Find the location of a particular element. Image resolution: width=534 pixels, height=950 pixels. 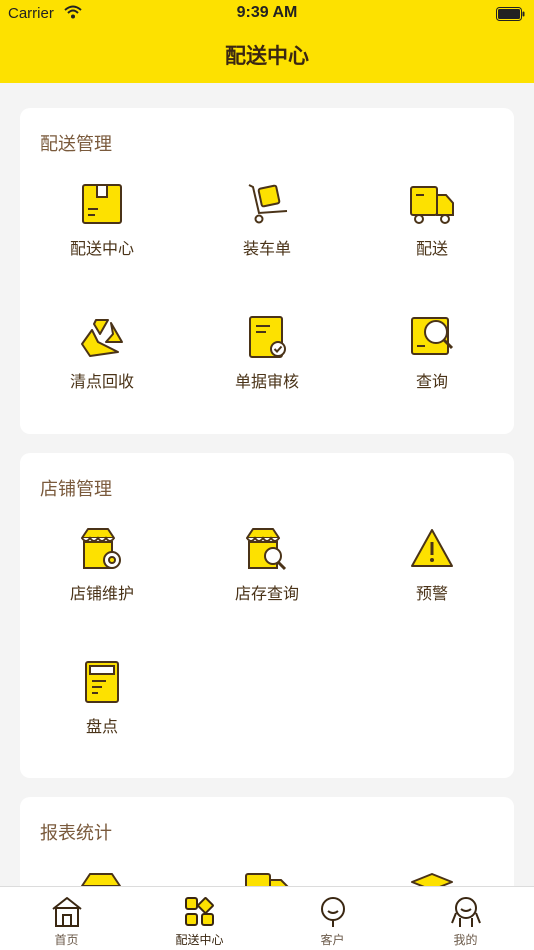

section-title: 配送管理 is located at coordinates (76, 144).